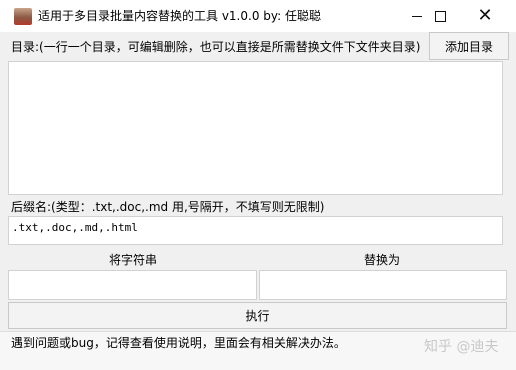 This screenshot has height=370, width=516. What do you see at coordinates (179, 16) in the screenshot?
I see `window-title: 适用于多目录批量内容替换的工具 v1.0.0 by: 任聪聪` at bounding box center [179, 16].